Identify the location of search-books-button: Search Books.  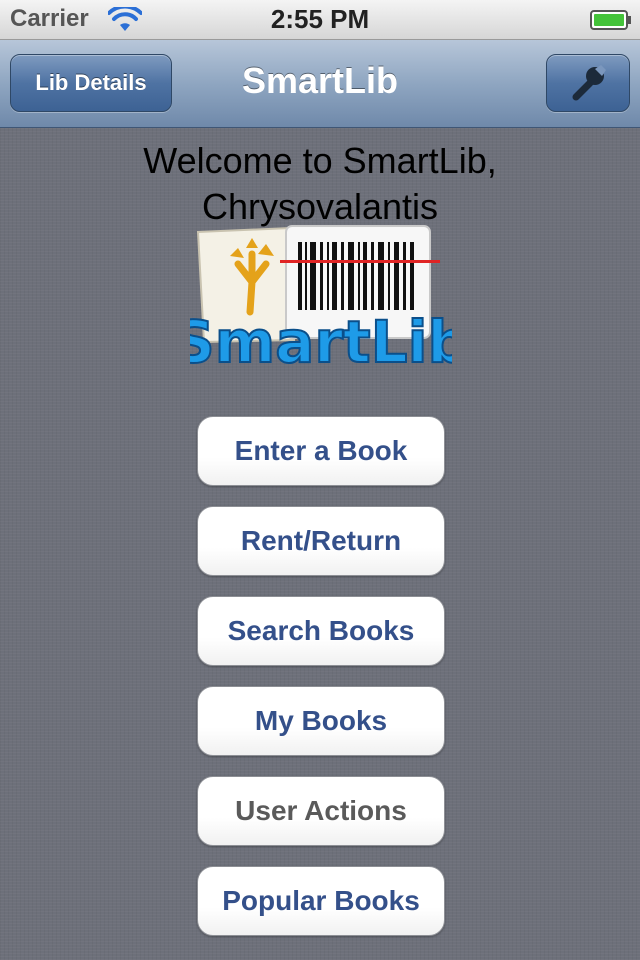
(321, 631).